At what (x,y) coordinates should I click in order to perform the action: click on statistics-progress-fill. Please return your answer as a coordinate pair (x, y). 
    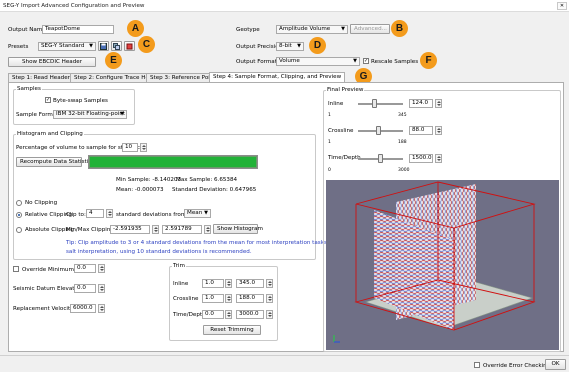
    Looking at the image, I should click on (173, 162).